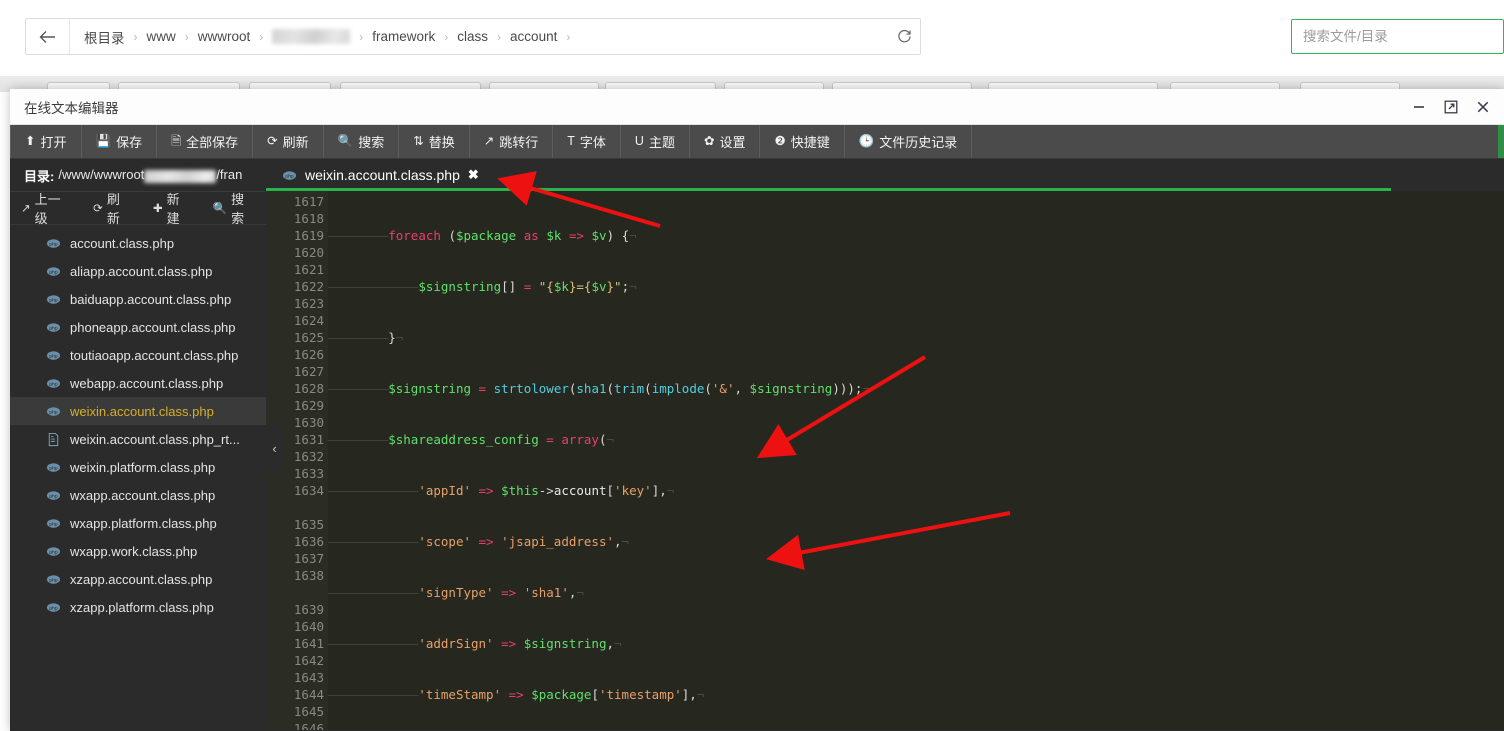  I want to click on line-number: 1623, so click(308, 303).